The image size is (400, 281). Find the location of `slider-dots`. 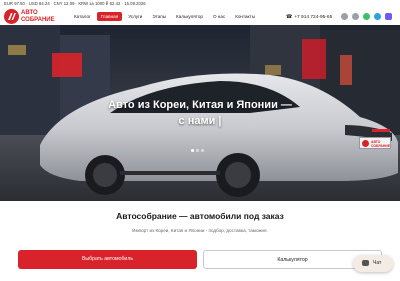

slider-dots is located at coordinates (198, 150).